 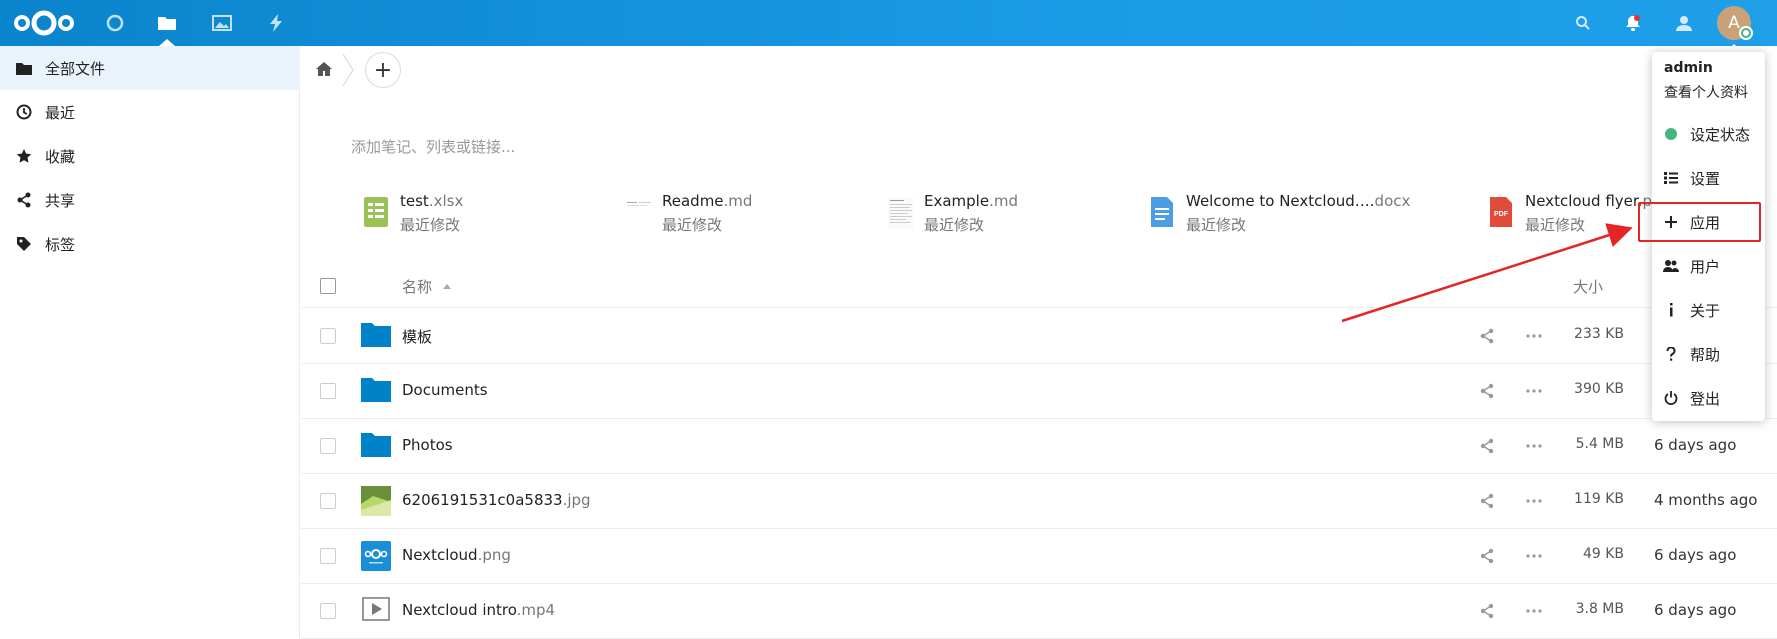 I want to click on menu-item-help: 帮助, so click(x=1708, y=354).